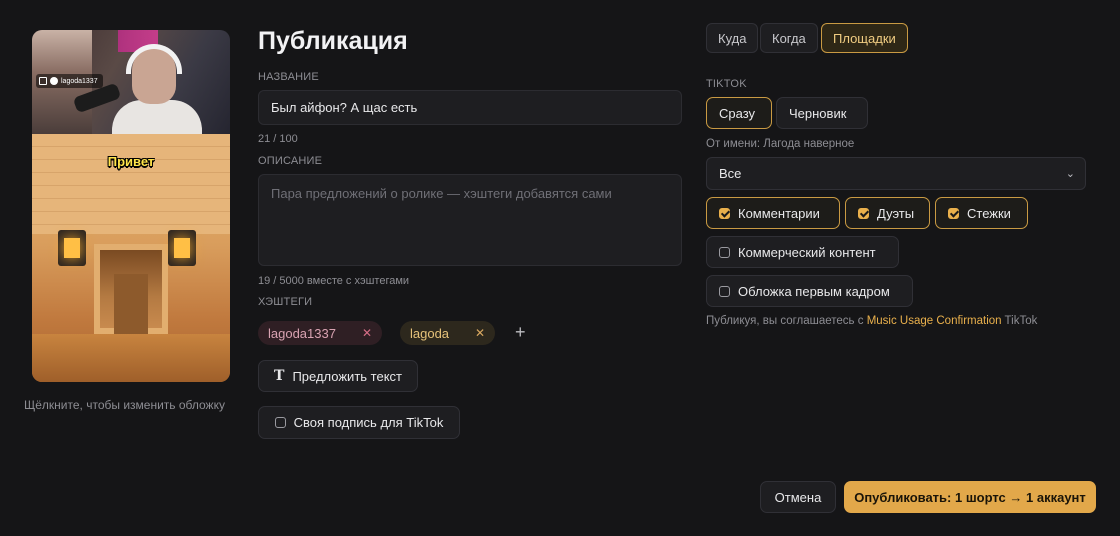 The height and width of the screenshot is (536, 1120). What do you see at coordinates (278, 139) in the screenshot?
I see `name-counter: 21 / 100` at bounding box center [278, 139].